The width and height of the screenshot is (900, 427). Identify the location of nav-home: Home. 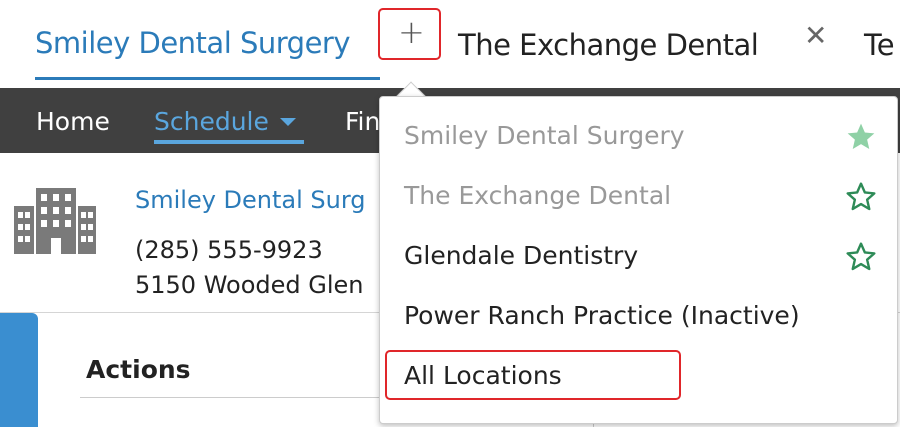
(73, 121).